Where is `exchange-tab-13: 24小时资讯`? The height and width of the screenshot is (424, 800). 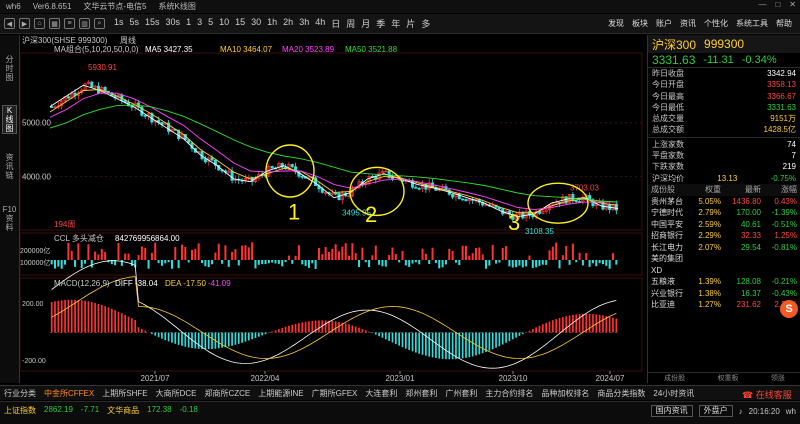 exchange-tab-13: 24小时资讯 is located at coordinates (673, 393).